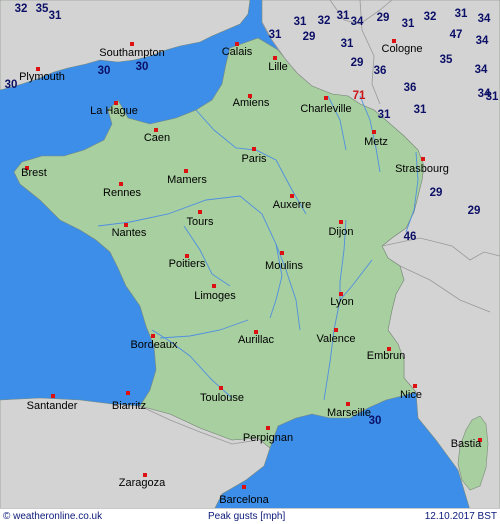  I want to click on city-label: Lyon, so click(341, 302).